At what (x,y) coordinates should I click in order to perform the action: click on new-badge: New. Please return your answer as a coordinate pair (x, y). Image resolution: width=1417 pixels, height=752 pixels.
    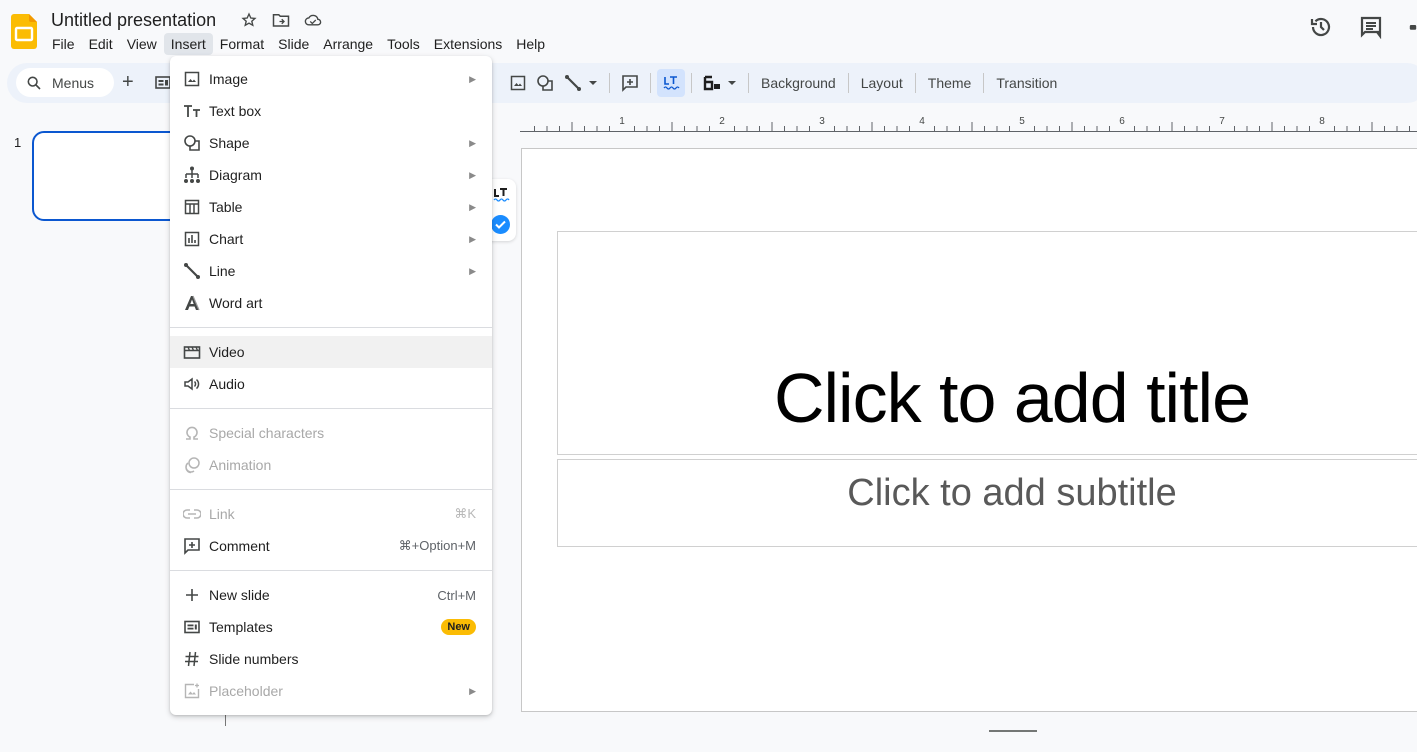
    Looking at the image, I should click on (458, 627).